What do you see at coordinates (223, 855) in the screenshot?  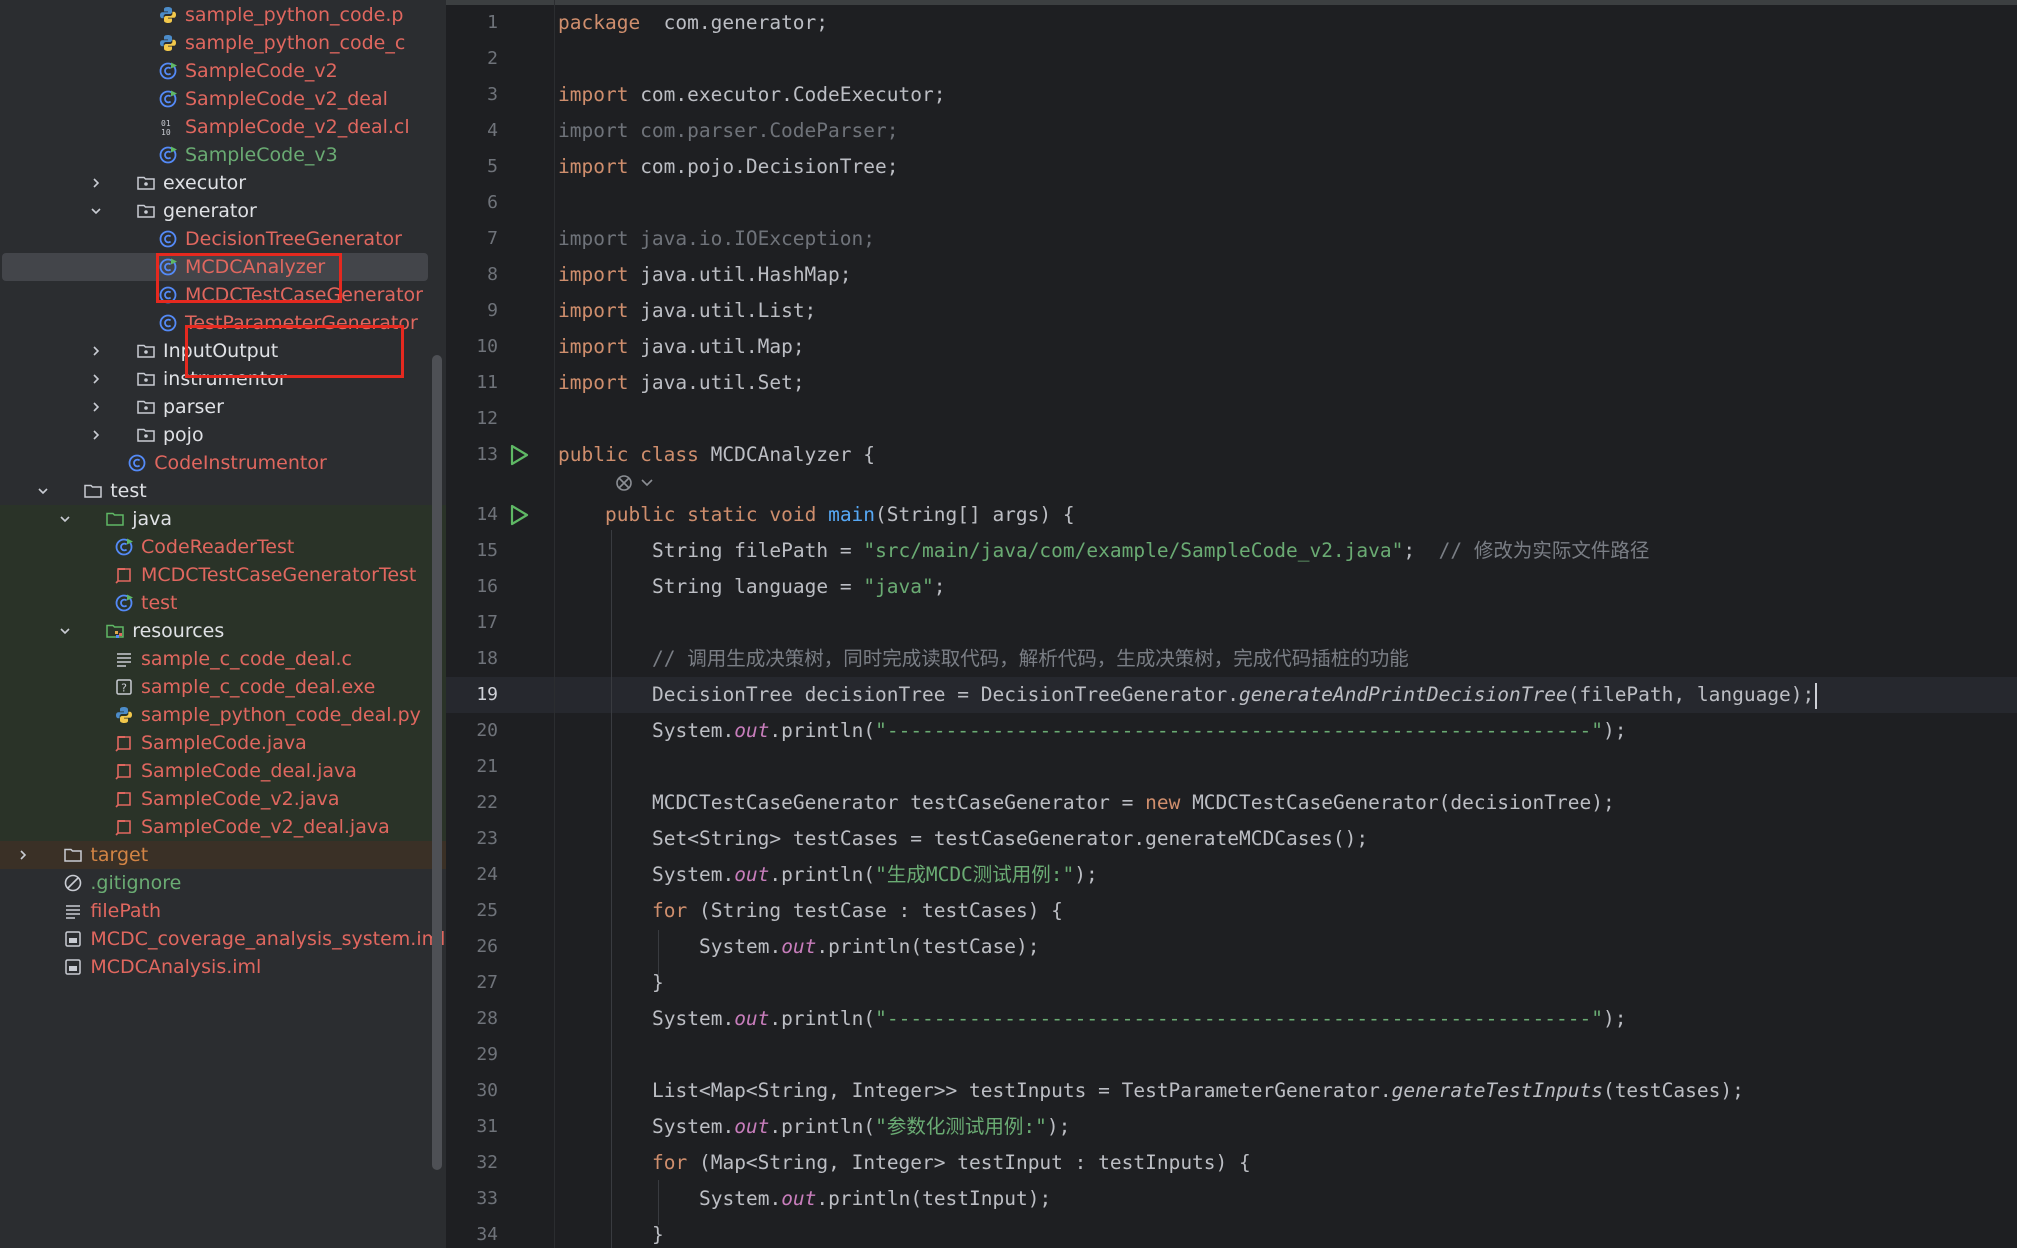 I see `tree-item-target: target` at bounding box center [223, 855].